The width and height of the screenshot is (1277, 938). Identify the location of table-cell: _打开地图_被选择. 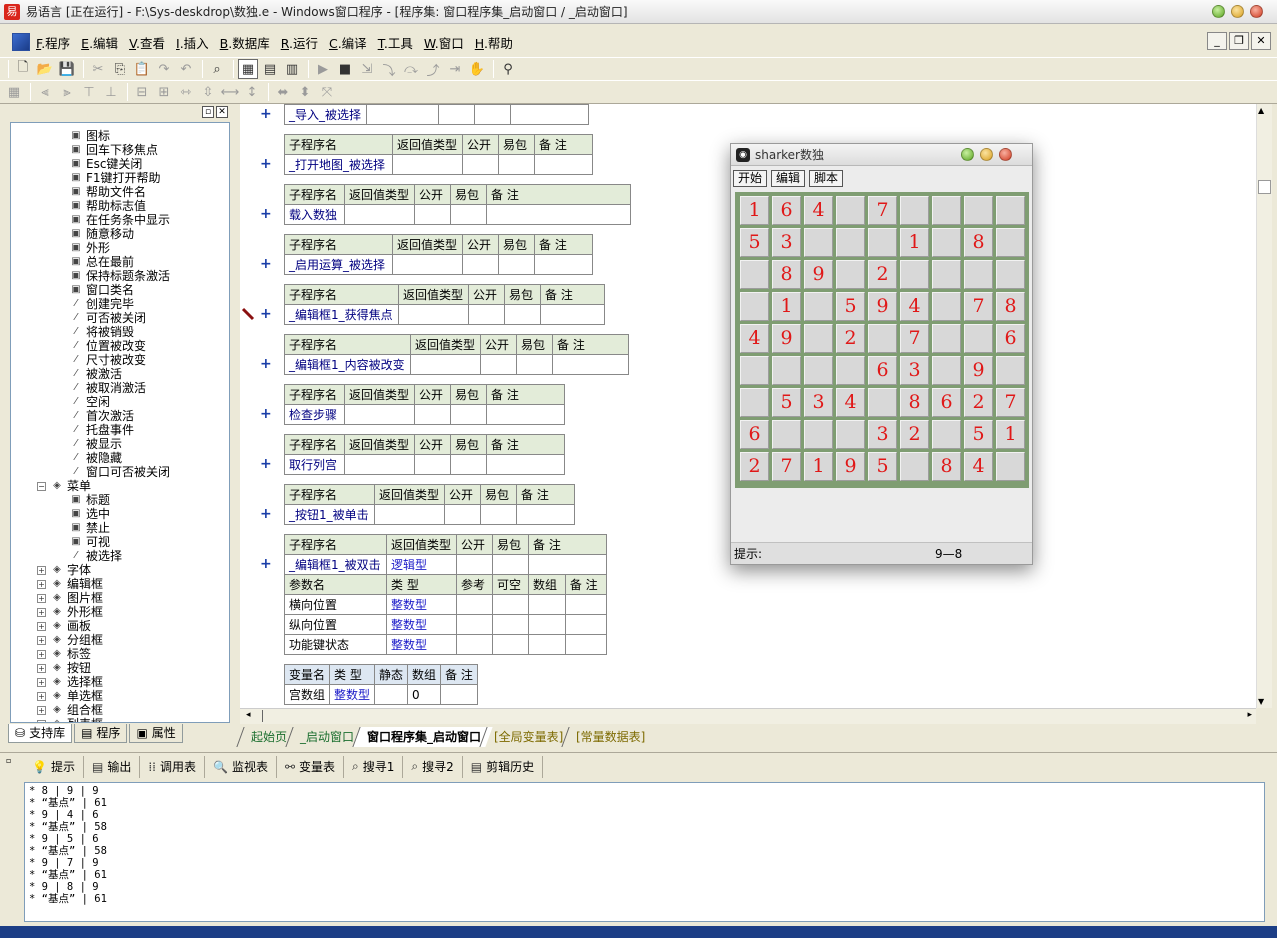
(338, 164).